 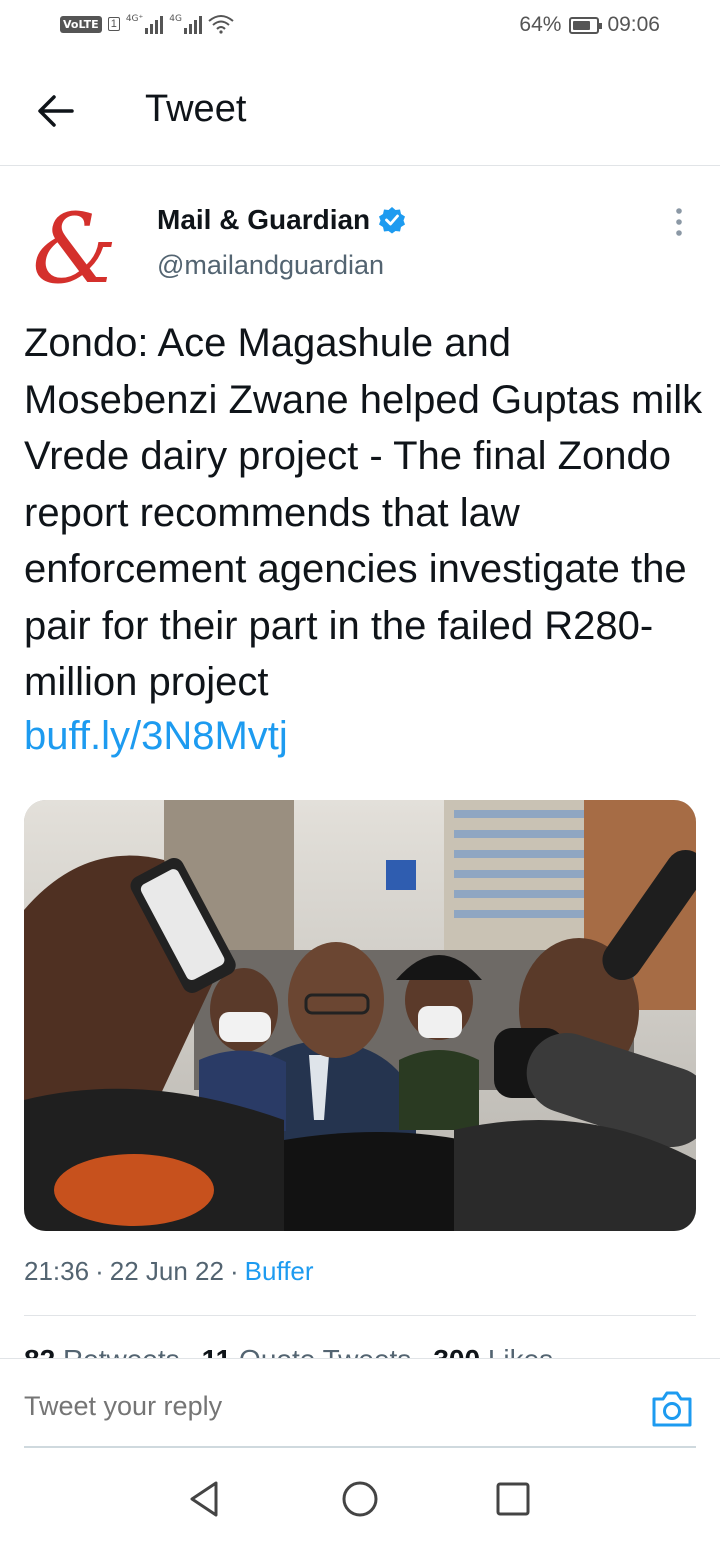 What do you see at coordinates (134, 19) in the screenshot?
I see `network-1-label: 4G⁺` at bounding box center [134, 19].